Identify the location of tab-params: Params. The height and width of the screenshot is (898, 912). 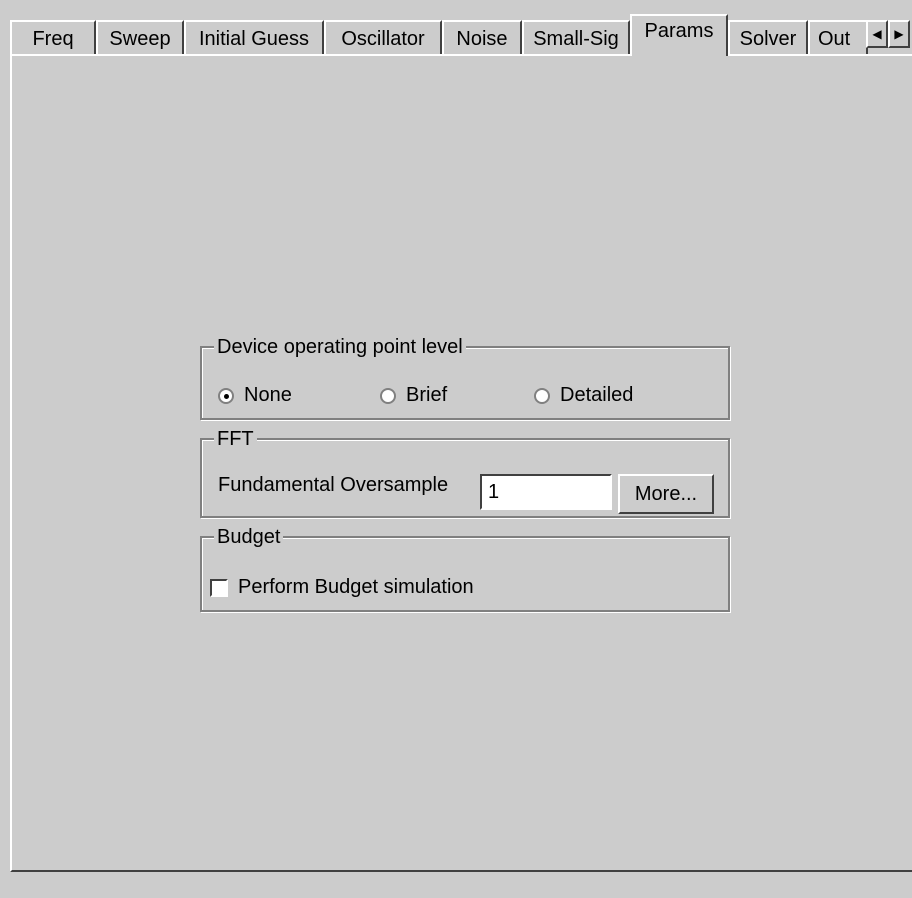
(679, 35).